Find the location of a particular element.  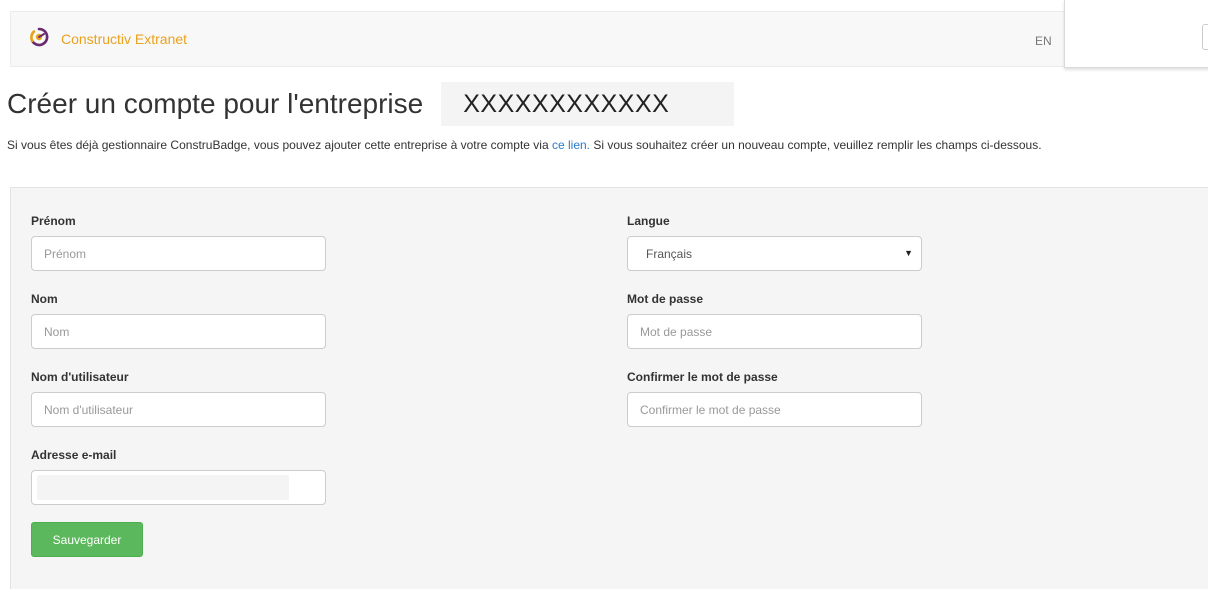

company-name: XXXXXXXXXXXX is located at coordinates (588, 104).